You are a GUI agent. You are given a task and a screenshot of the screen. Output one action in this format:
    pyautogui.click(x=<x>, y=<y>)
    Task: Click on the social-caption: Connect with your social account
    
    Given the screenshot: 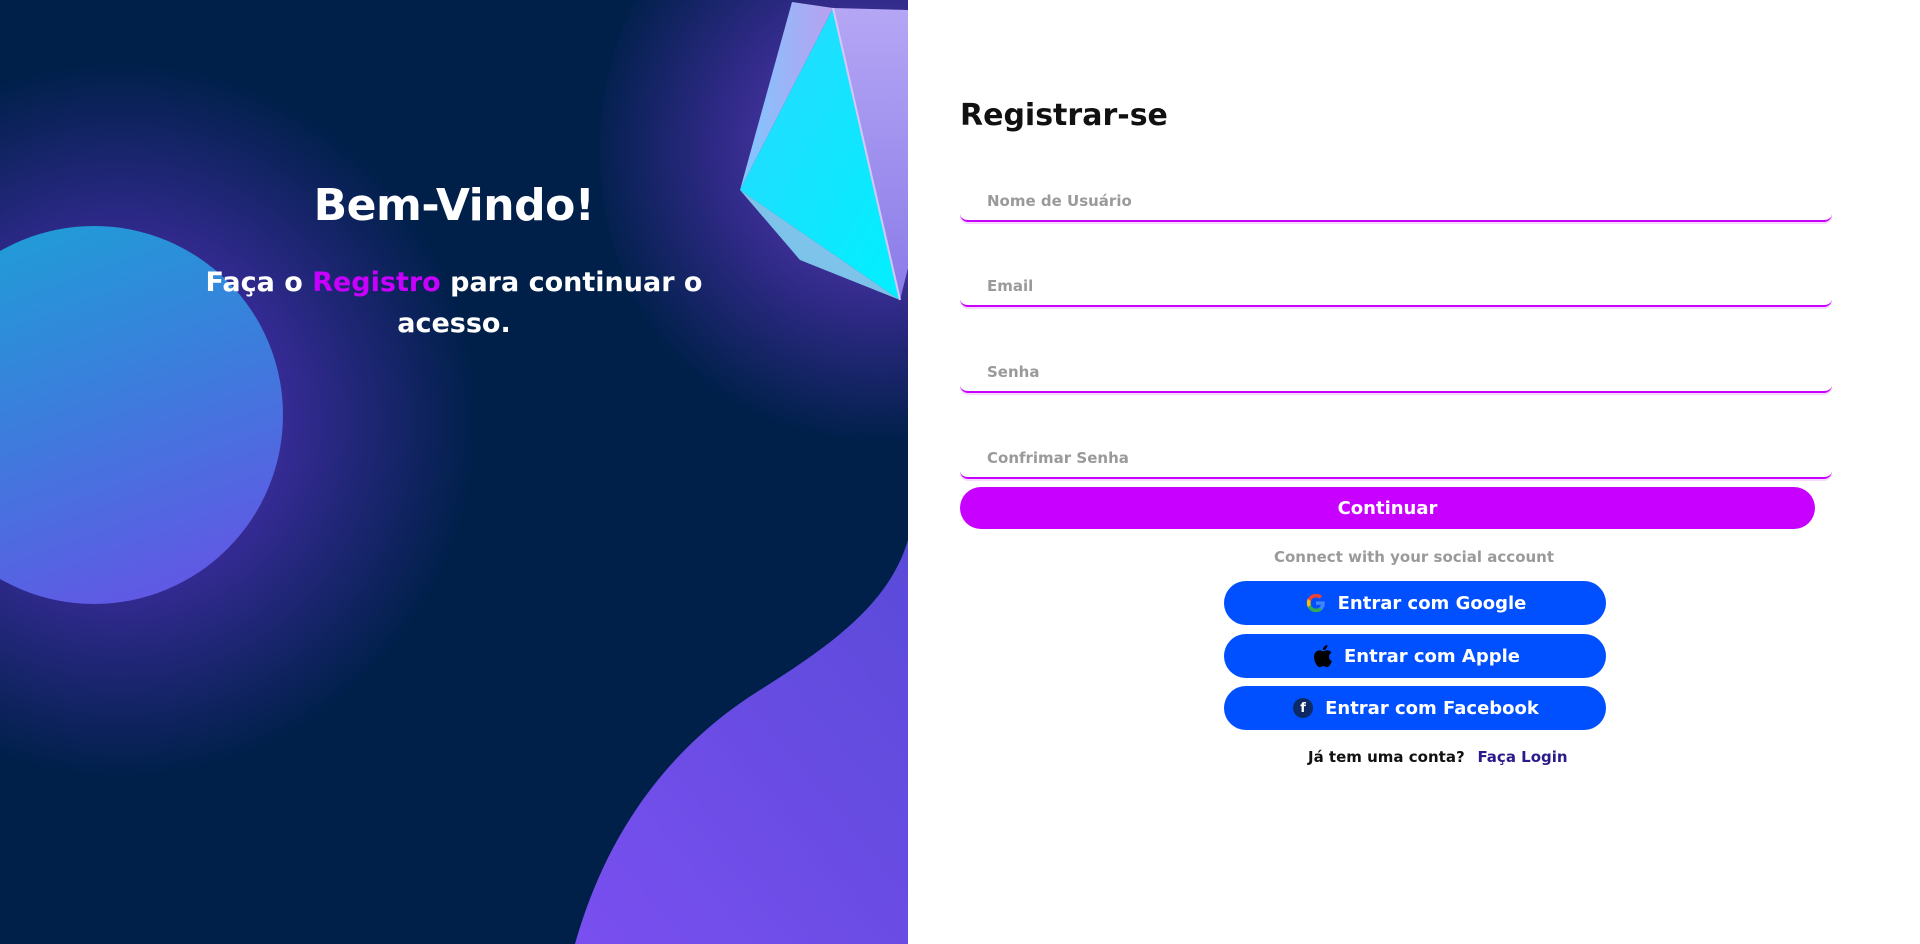 What is the action you would take?
    pyautogui.click(x=1414, y=557)
    